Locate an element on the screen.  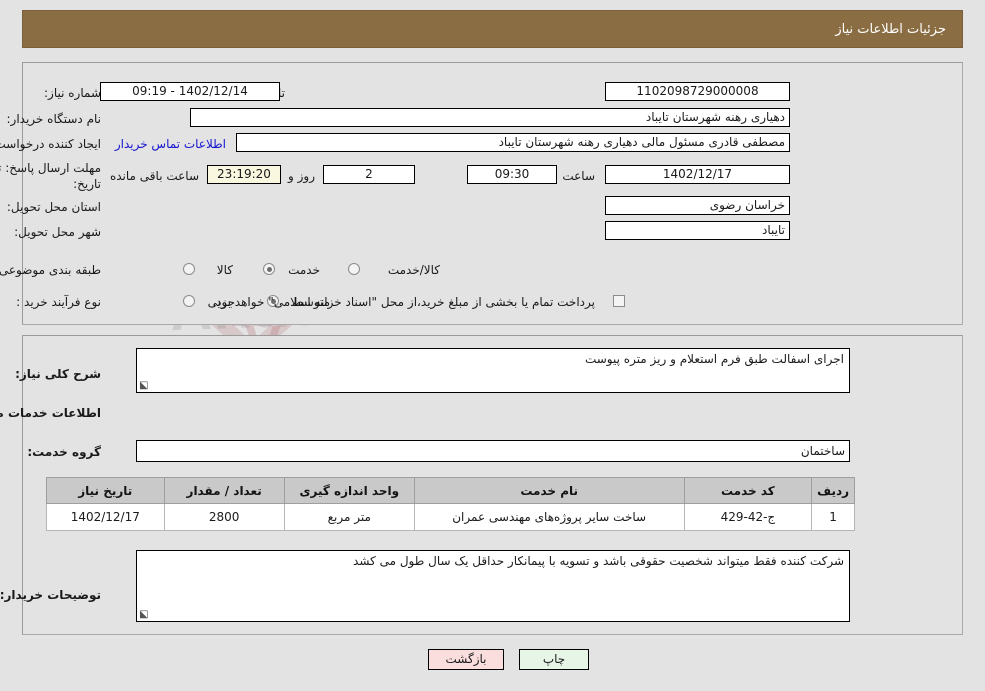
cell-need-date: 1402/12/17 is located at coordinates (105, 517).